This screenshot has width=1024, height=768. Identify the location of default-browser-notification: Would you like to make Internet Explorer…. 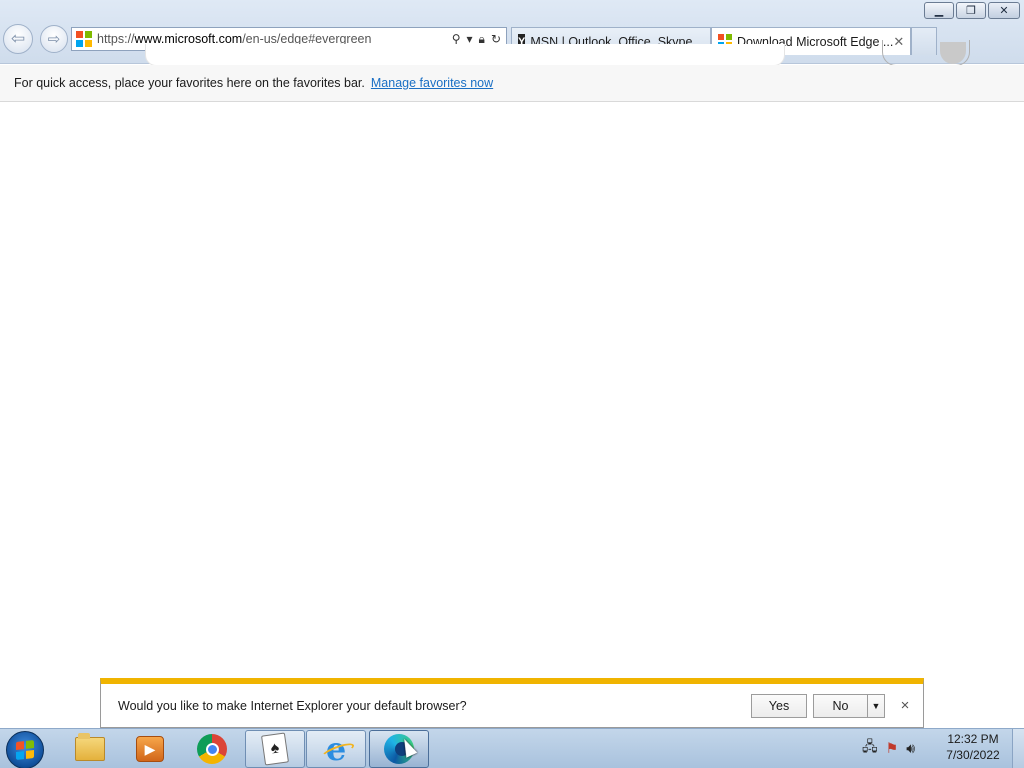
(512, 703).